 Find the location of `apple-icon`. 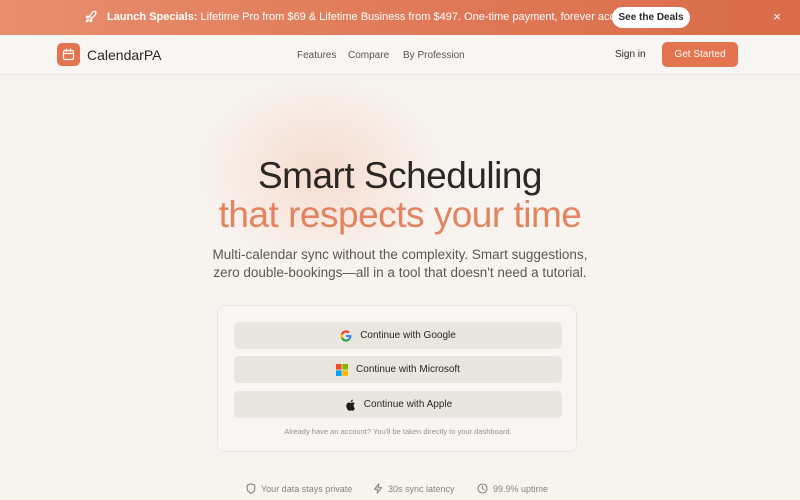

apple-icon is located at coordinates (350, 405).